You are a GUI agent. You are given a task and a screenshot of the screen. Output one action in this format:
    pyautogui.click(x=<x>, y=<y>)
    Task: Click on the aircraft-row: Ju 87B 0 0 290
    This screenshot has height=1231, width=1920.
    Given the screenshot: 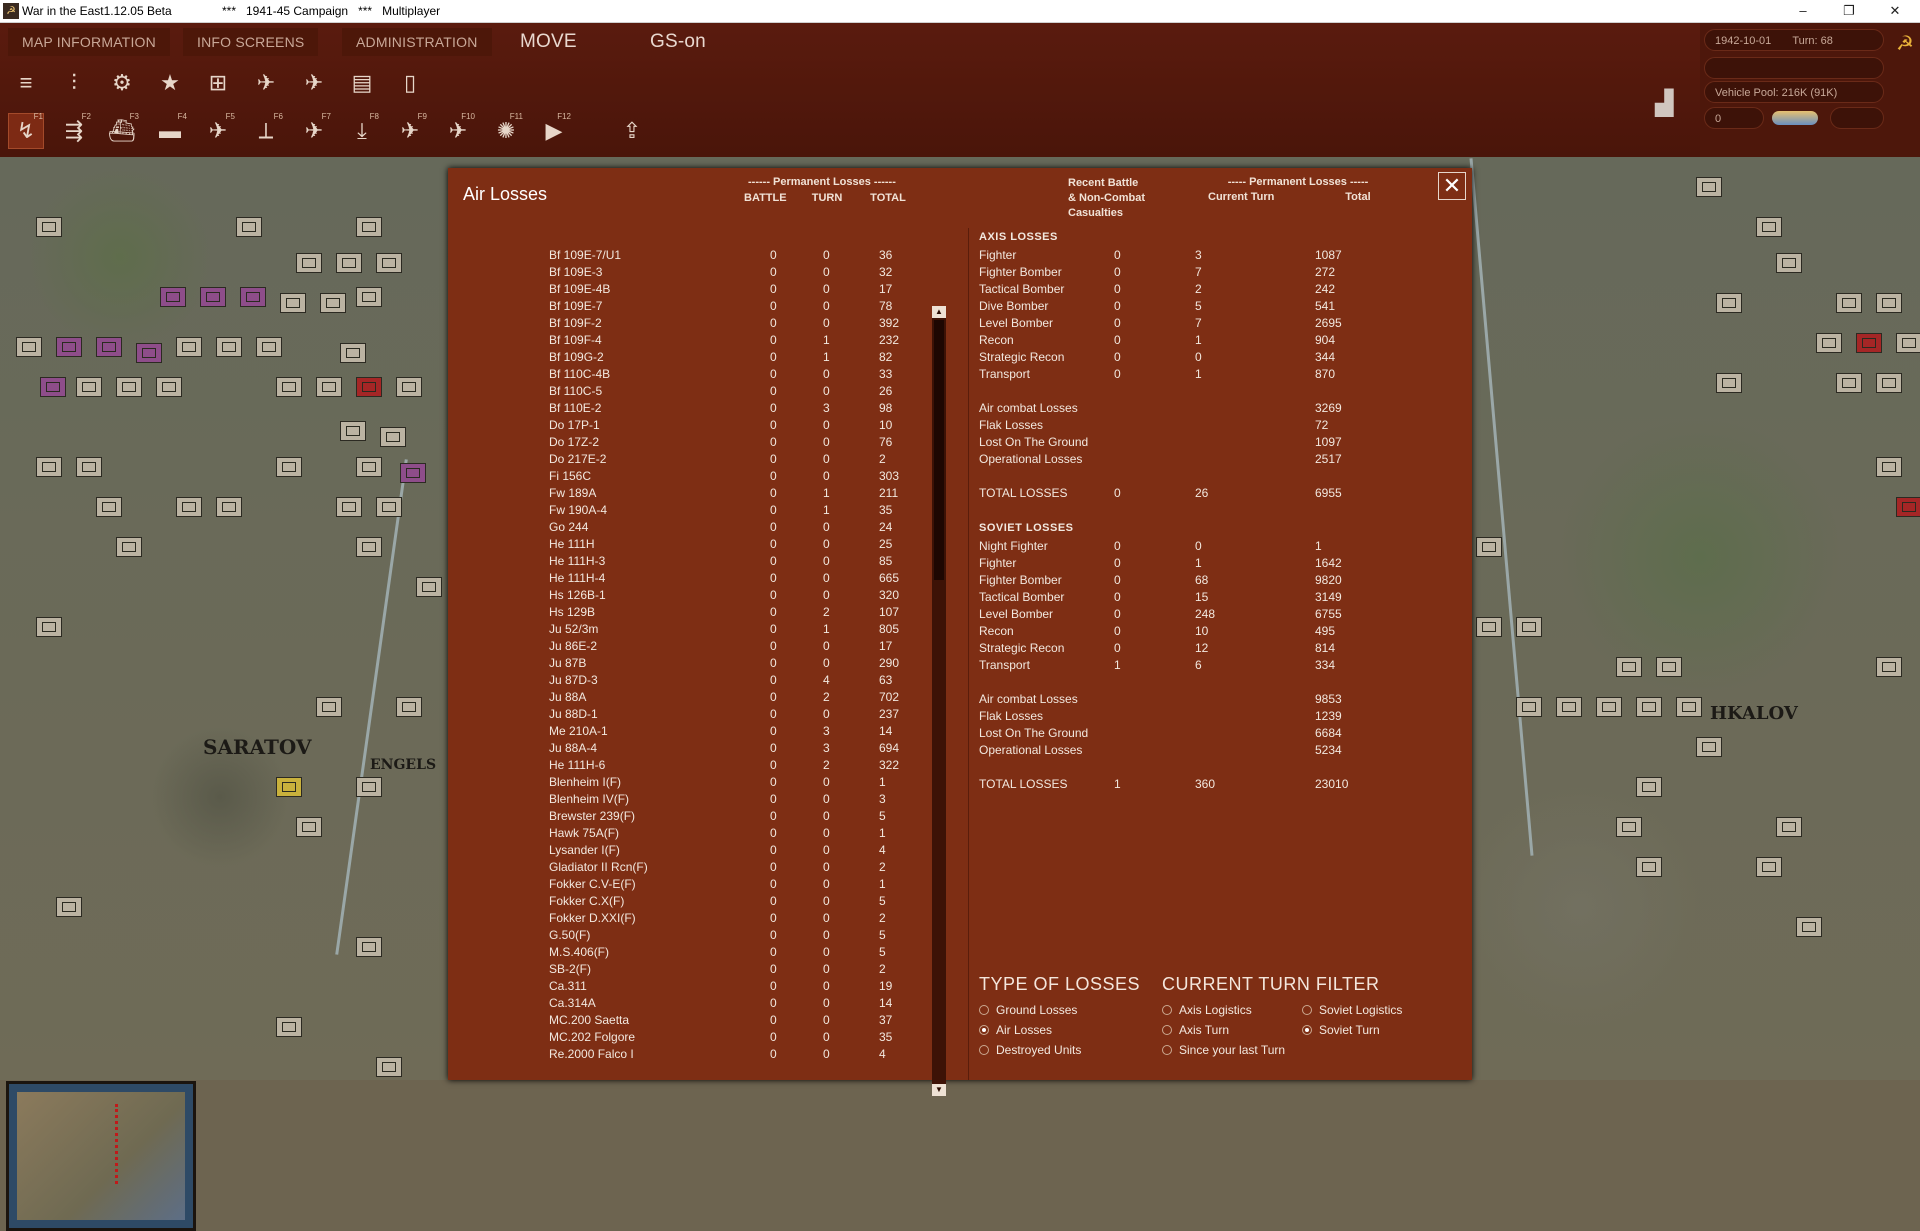 What is the action you would take?
    pyautogui.click(x=708, y=664)
    